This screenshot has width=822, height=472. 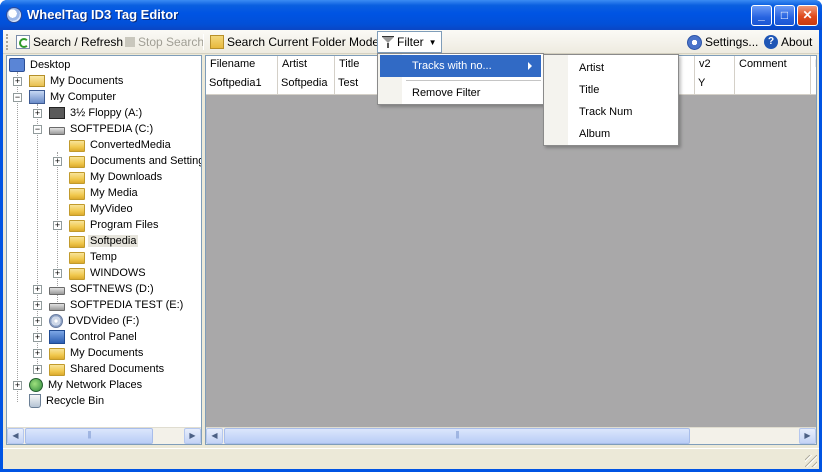 What do you see at coordinates (102, 289) in the screenshot?
I see `tree-item-softnews-d: SOFTNEWS (D:)` at bounding box center [102, 289].